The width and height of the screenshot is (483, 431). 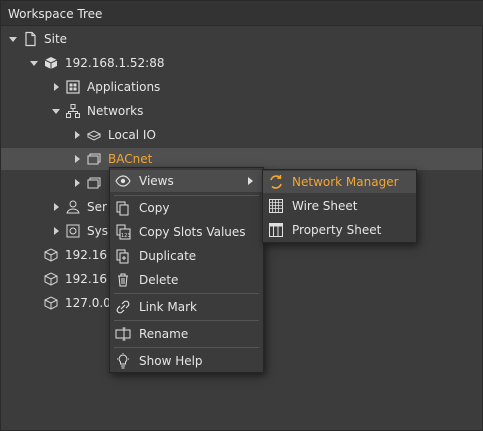 I want to click on menu-item-property-sheet: Property Sheet, so click(x=339, y=230).